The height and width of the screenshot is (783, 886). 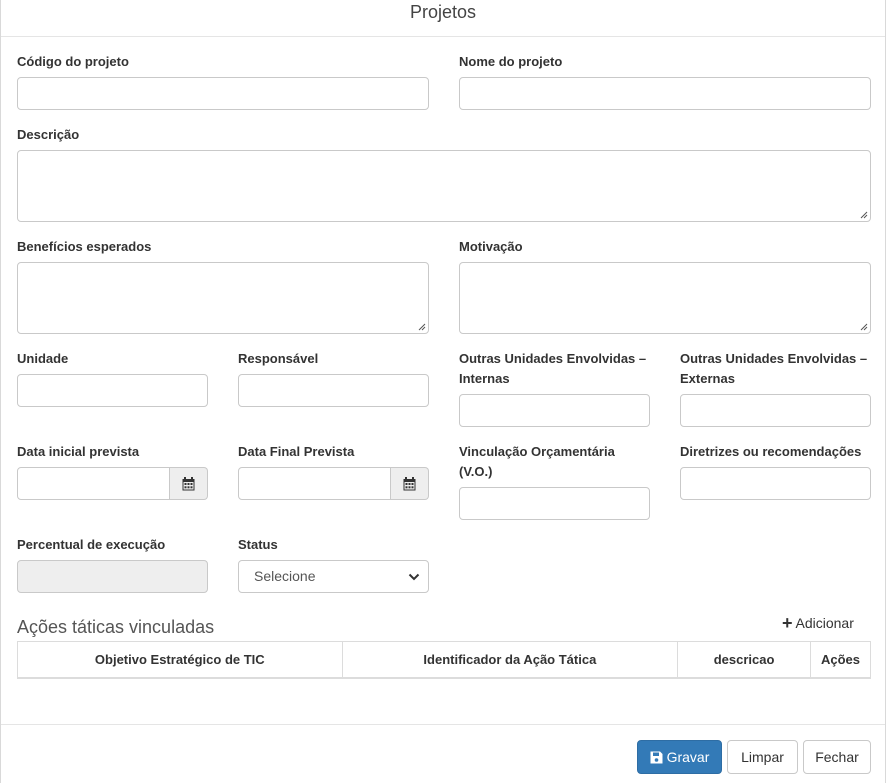 I want to click on nome-input, so click(x=665, y=93).